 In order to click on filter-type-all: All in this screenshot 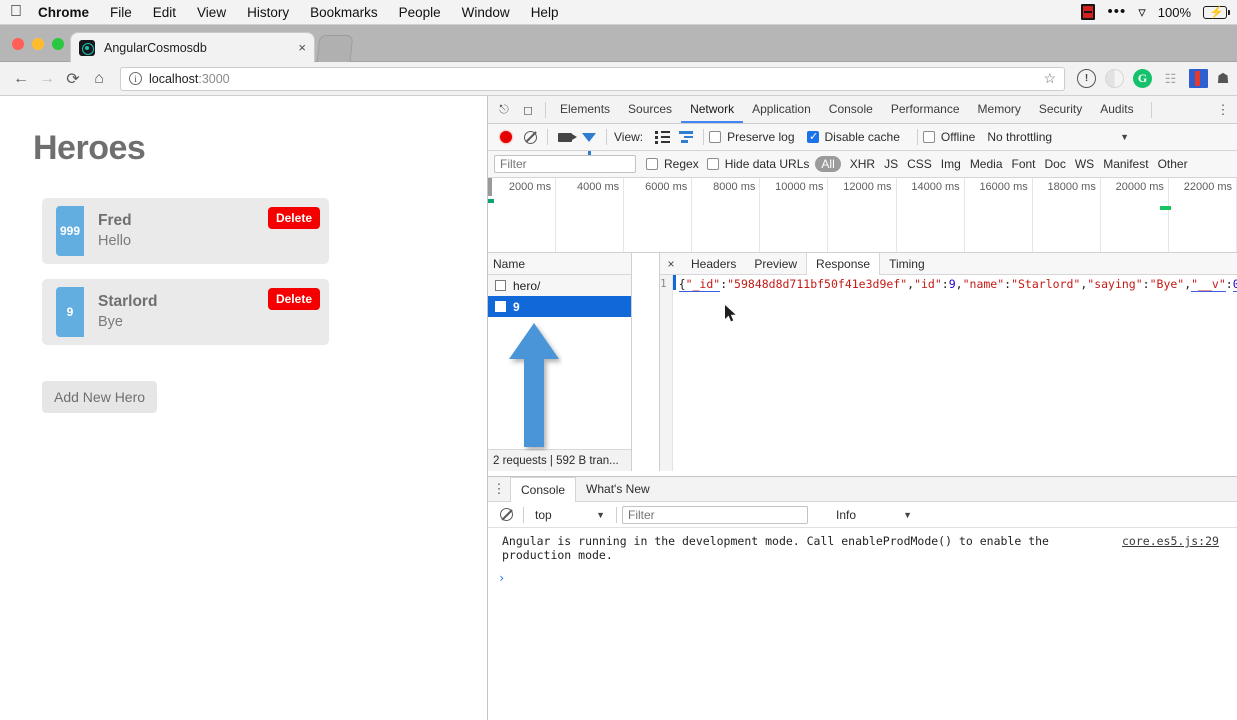, I will do `click(828, 164)`.